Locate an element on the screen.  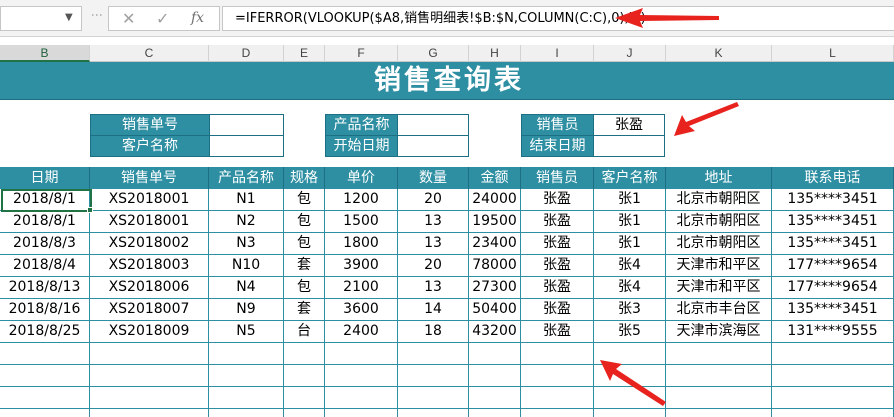
table-cell: N2 is located at coordinates (246, 222).